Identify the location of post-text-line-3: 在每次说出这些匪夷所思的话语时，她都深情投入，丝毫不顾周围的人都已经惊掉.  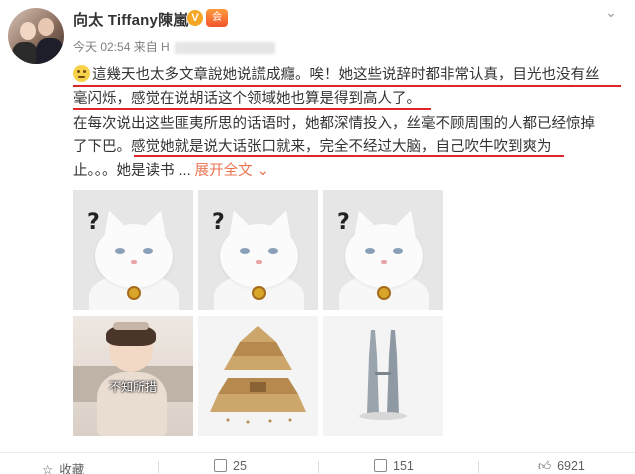
(334, 124).